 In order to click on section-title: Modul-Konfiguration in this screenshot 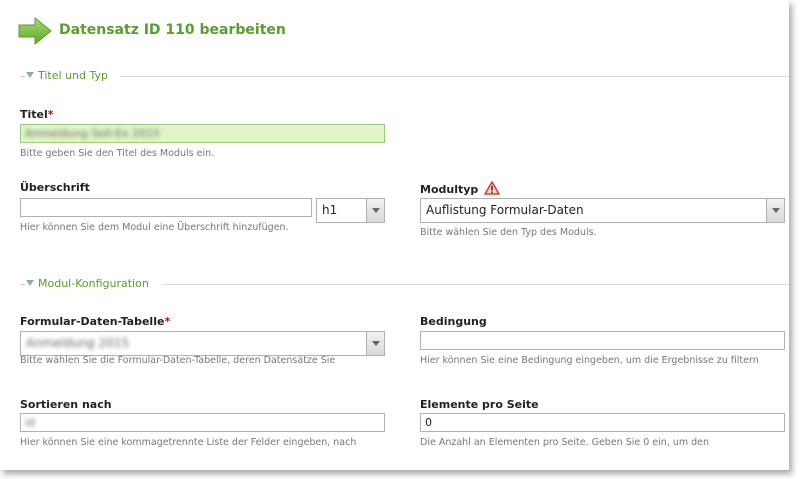, I will do `click(93, 283)`.